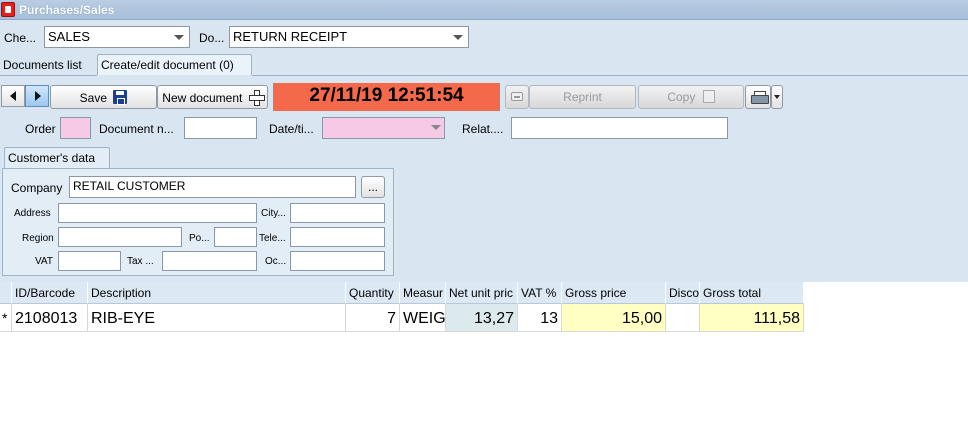  Describe the element at coordinates (540, 293) in the screenshot. I see `grid-header-vat-percent: VAT %` at that location.